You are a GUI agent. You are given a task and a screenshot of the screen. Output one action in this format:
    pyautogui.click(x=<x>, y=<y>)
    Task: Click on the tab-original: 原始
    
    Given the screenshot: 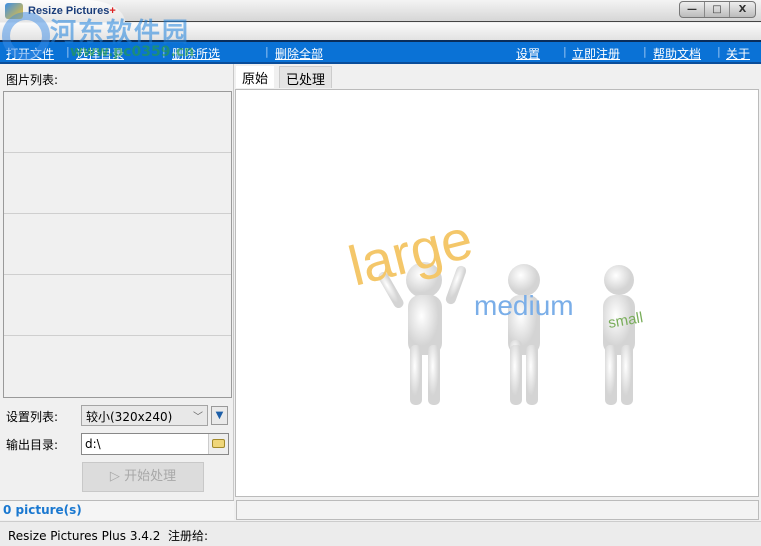 What is the action you would take?
    pyautogui.click(x=255, y=77)
    